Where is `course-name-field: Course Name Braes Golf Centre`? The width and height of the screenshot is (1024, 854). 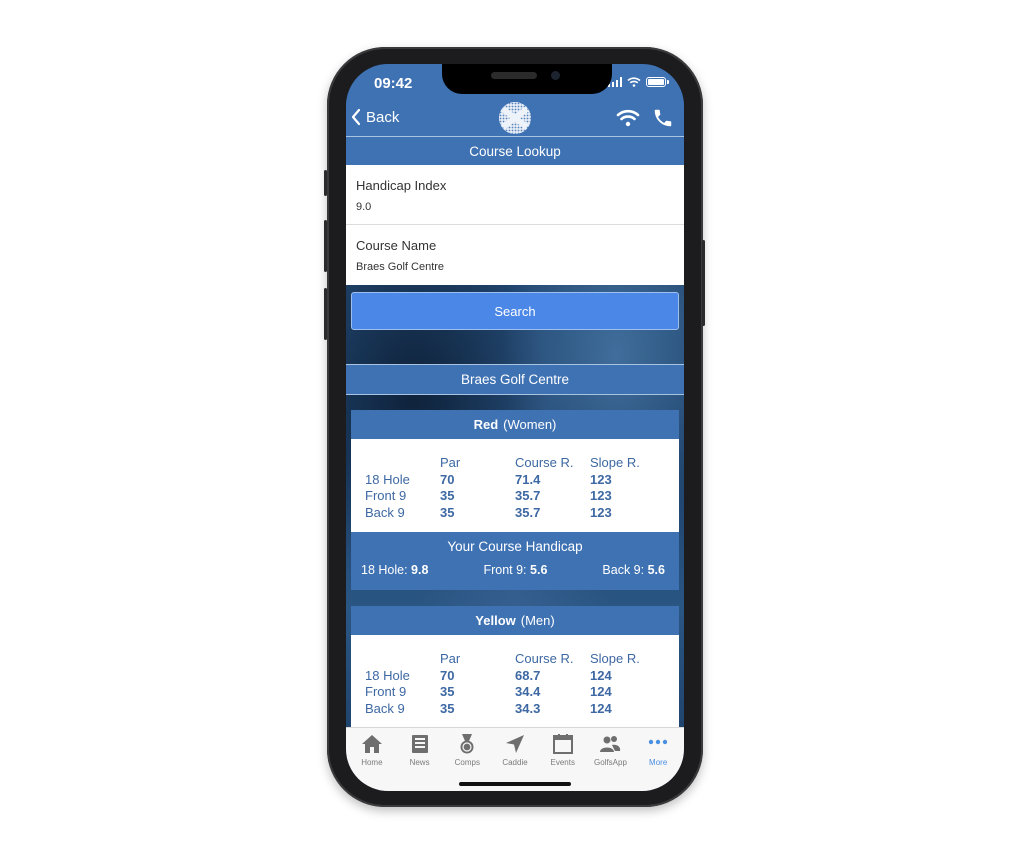
course-name-field: Course Name Braes Golf Centre is located at coordinates (515, 255).